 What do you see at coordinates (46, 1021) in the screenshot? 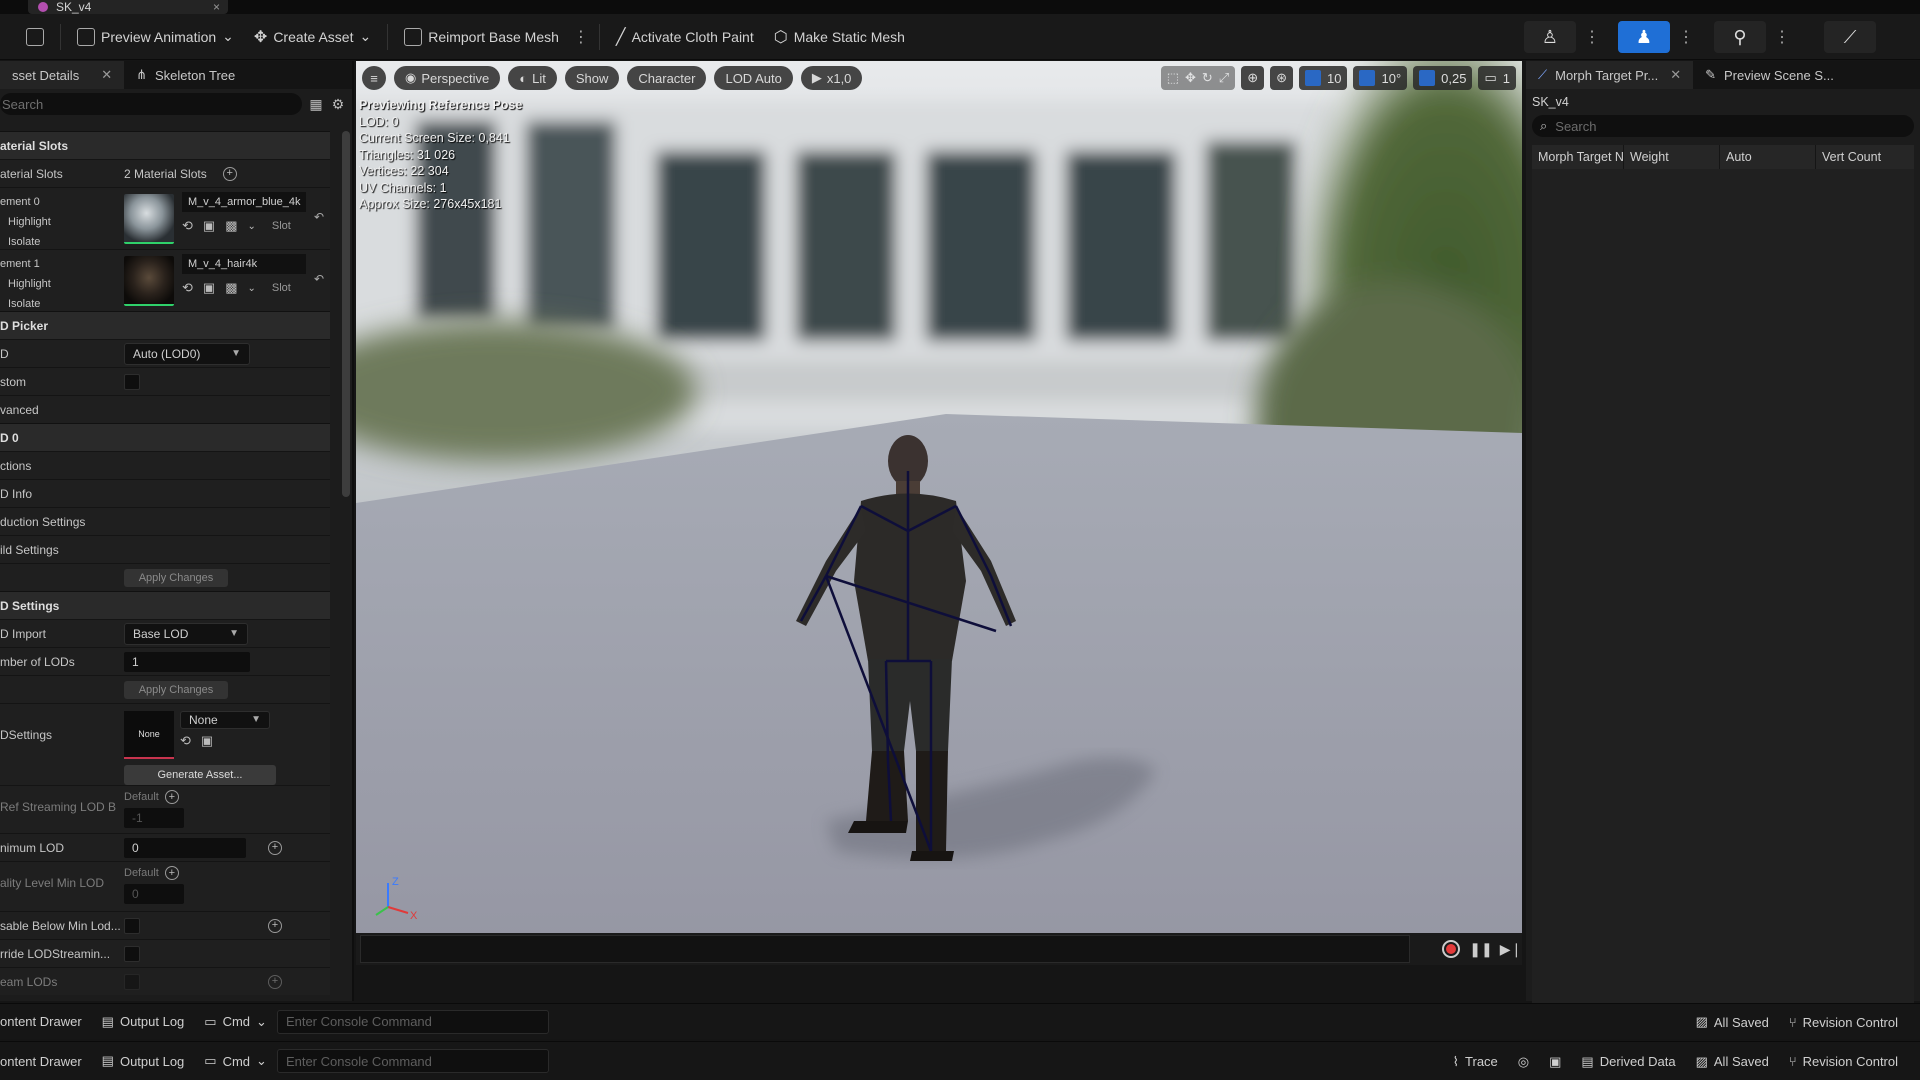
I see `content-drawer-button: ontent Drawer` at bounding box center [46, 1021].